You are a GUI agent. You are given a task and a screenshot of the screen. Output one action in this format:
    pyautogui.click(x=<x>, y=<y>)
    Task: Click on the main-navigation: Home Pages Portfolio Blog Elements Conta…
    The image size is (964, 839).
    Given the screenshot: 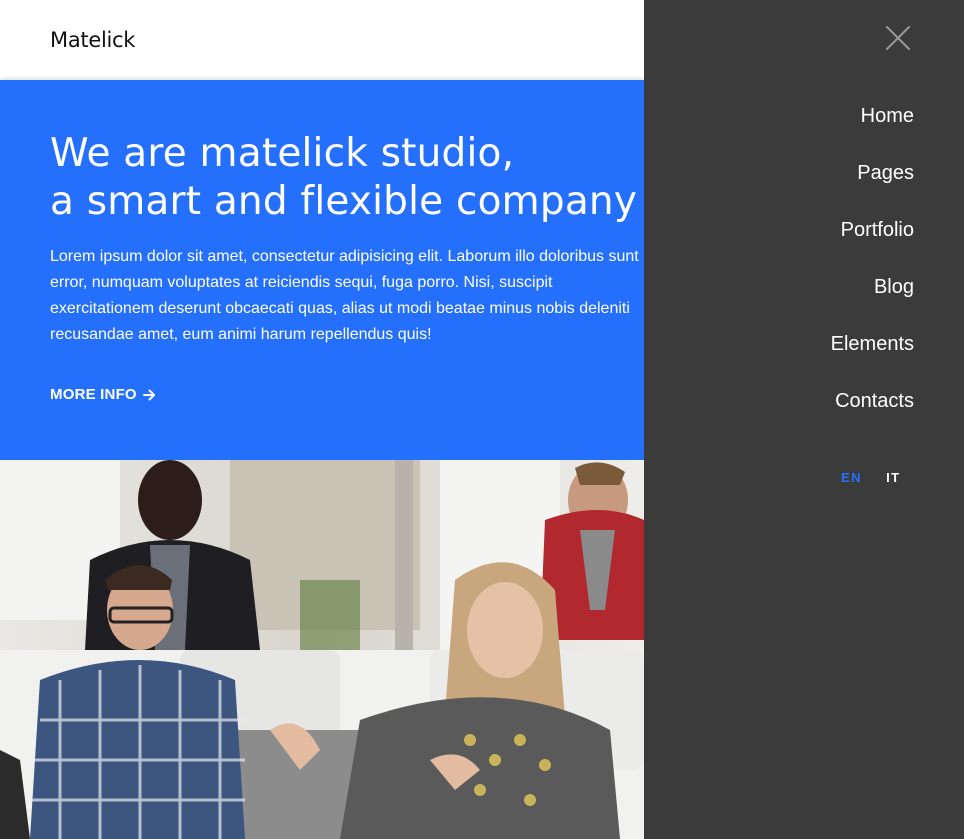 What is the action you would take?
    pyautogui.click(x=872, y=273)
    